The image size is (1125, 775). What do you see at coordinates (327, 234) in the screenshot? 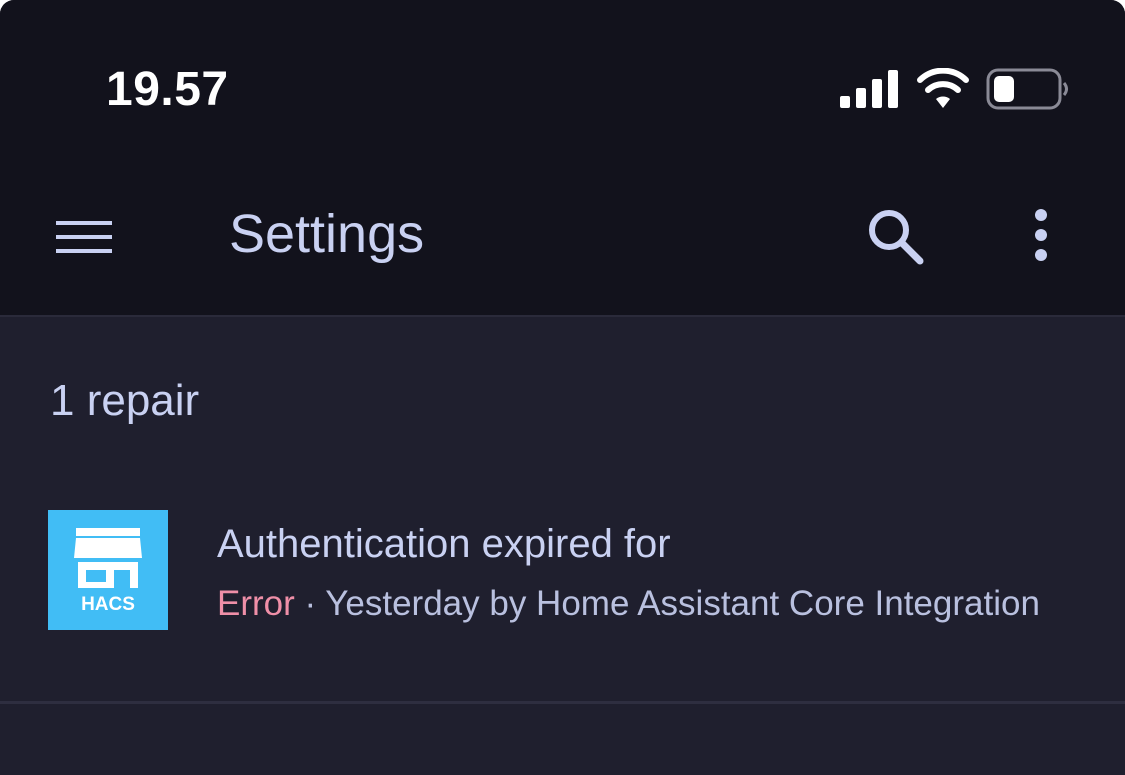
I see `page-title: Settings` at bounding box center [327, 234].